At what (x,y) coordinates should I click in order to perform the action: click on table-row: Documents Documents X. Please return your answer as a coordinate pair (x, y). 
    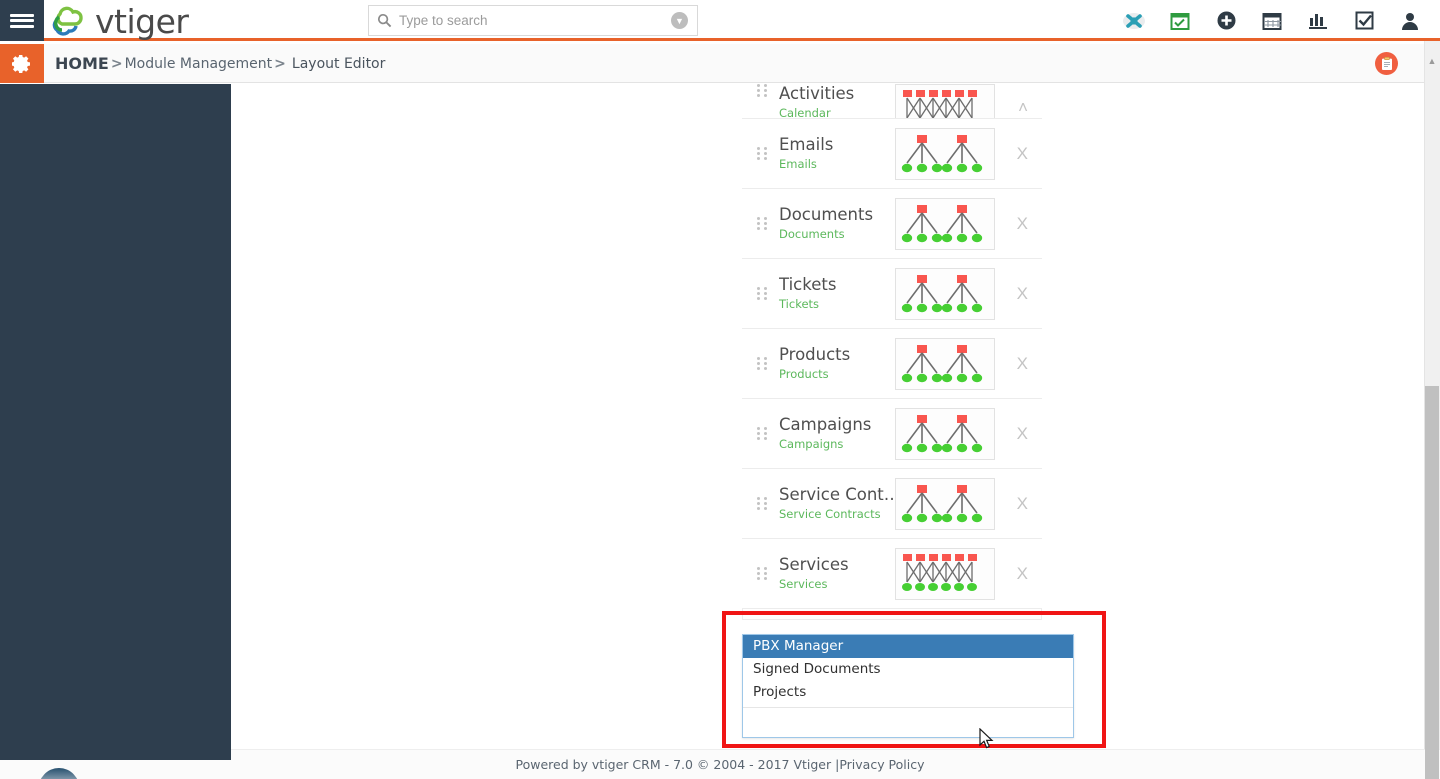
    Looking at the image, I should click on (892, 224).